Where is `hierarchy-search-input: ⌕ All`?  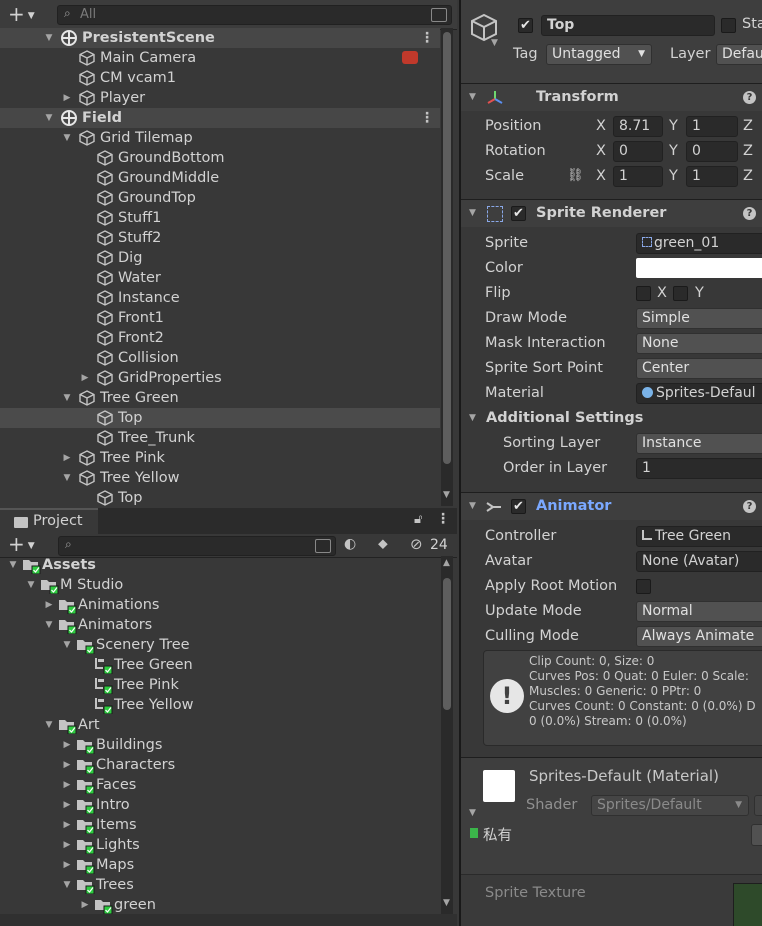
hierarchy-search-input: ⌕ All is located at coordinates (254, 15).